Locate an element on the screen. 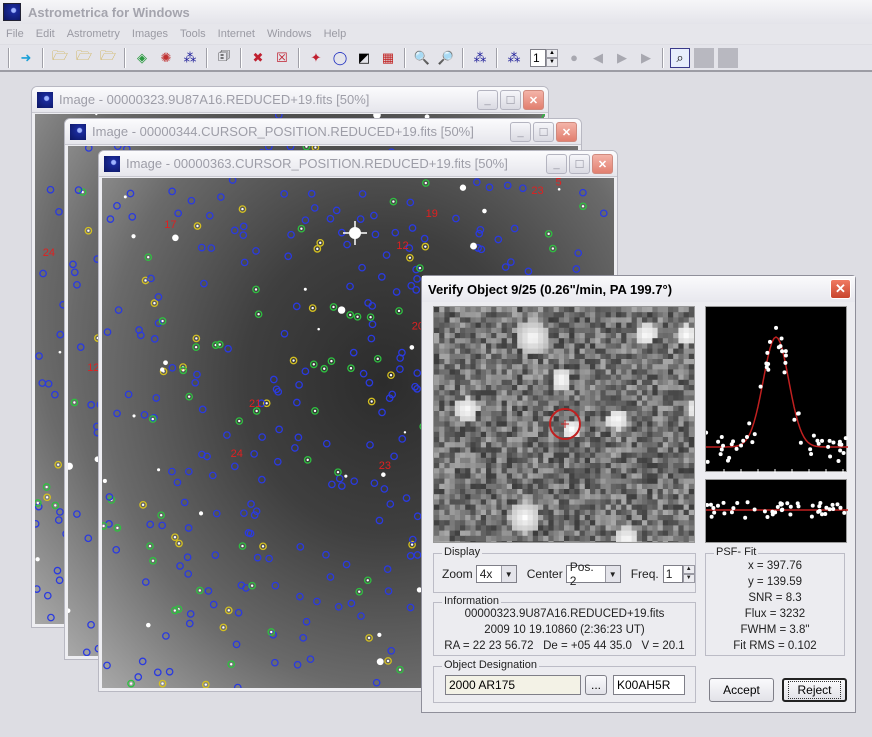  freq-spinner-arrows: ▲ ▼ is located at coordinates (688, 574).